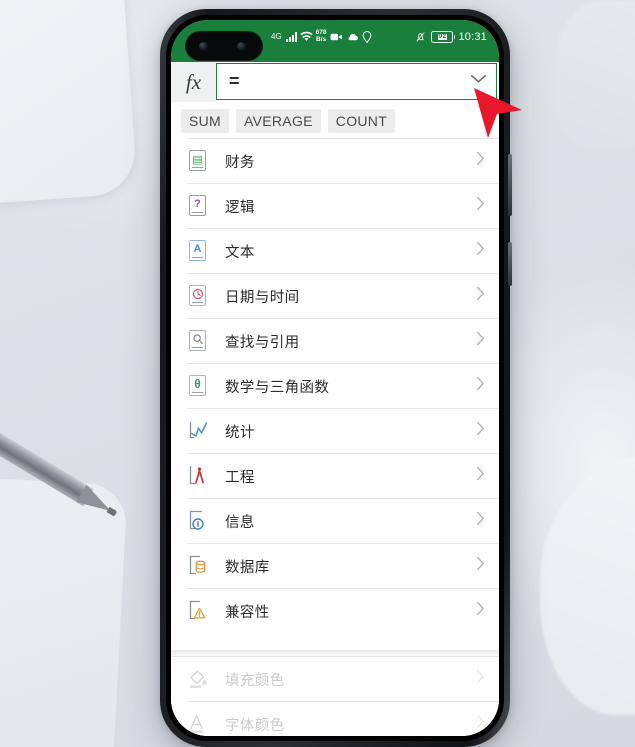  I want to click on database-icon, so click(198, 566).